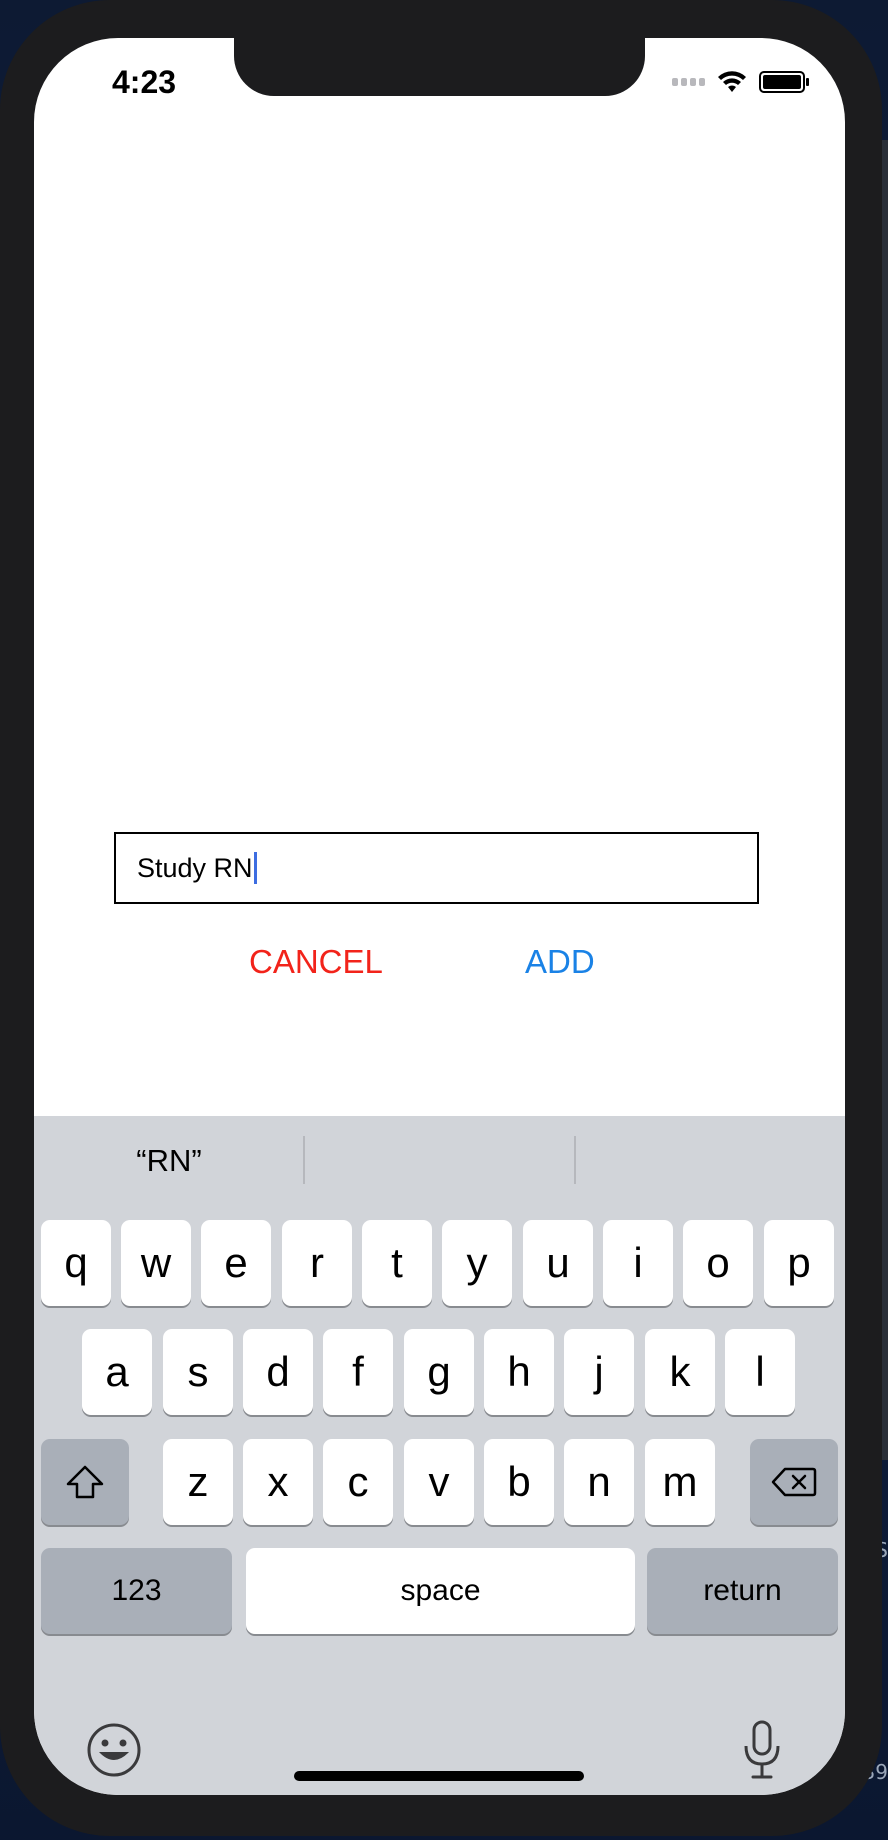  I want to click on key-e: e, so click(236, 1263).